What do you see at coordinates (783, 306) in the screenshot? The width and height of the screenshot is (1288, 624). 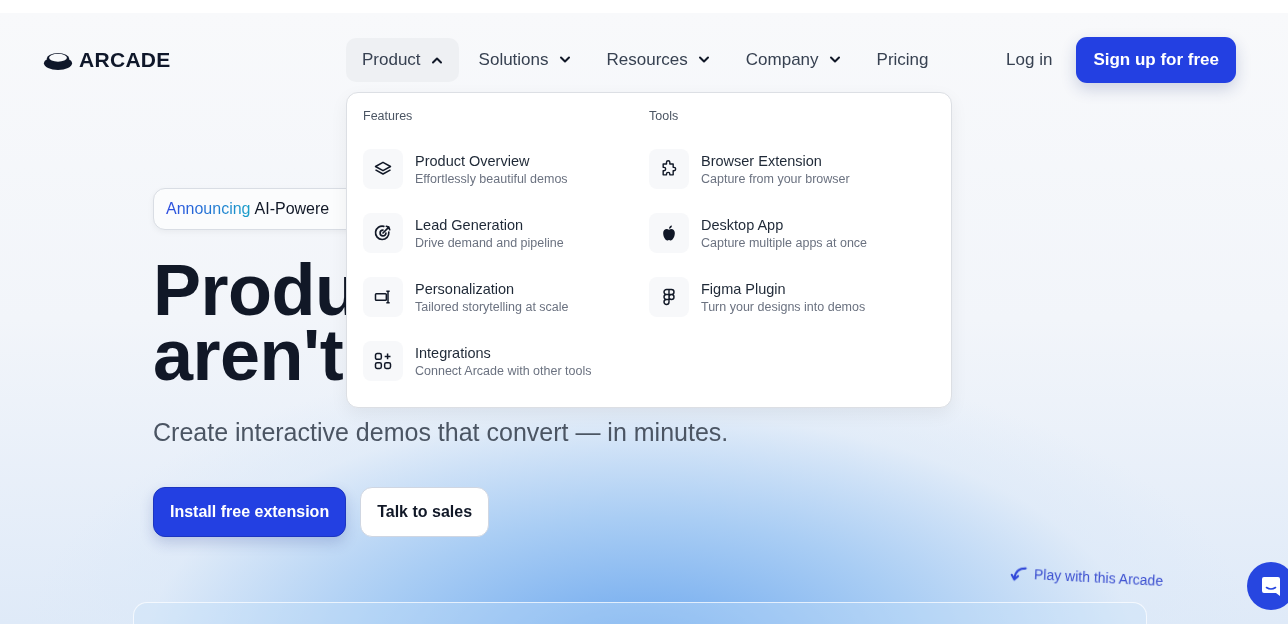 I see `menu-item-description: Turn your designs into demos` at bounding box center [783, 306].